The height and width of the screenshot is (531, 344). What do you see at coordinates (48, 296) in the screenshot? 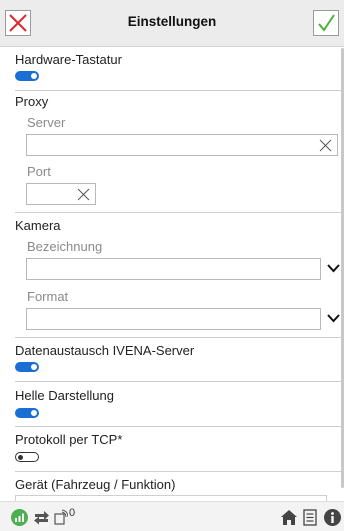
I see `camera-format-label: Format` at bounding box center [48, 296].